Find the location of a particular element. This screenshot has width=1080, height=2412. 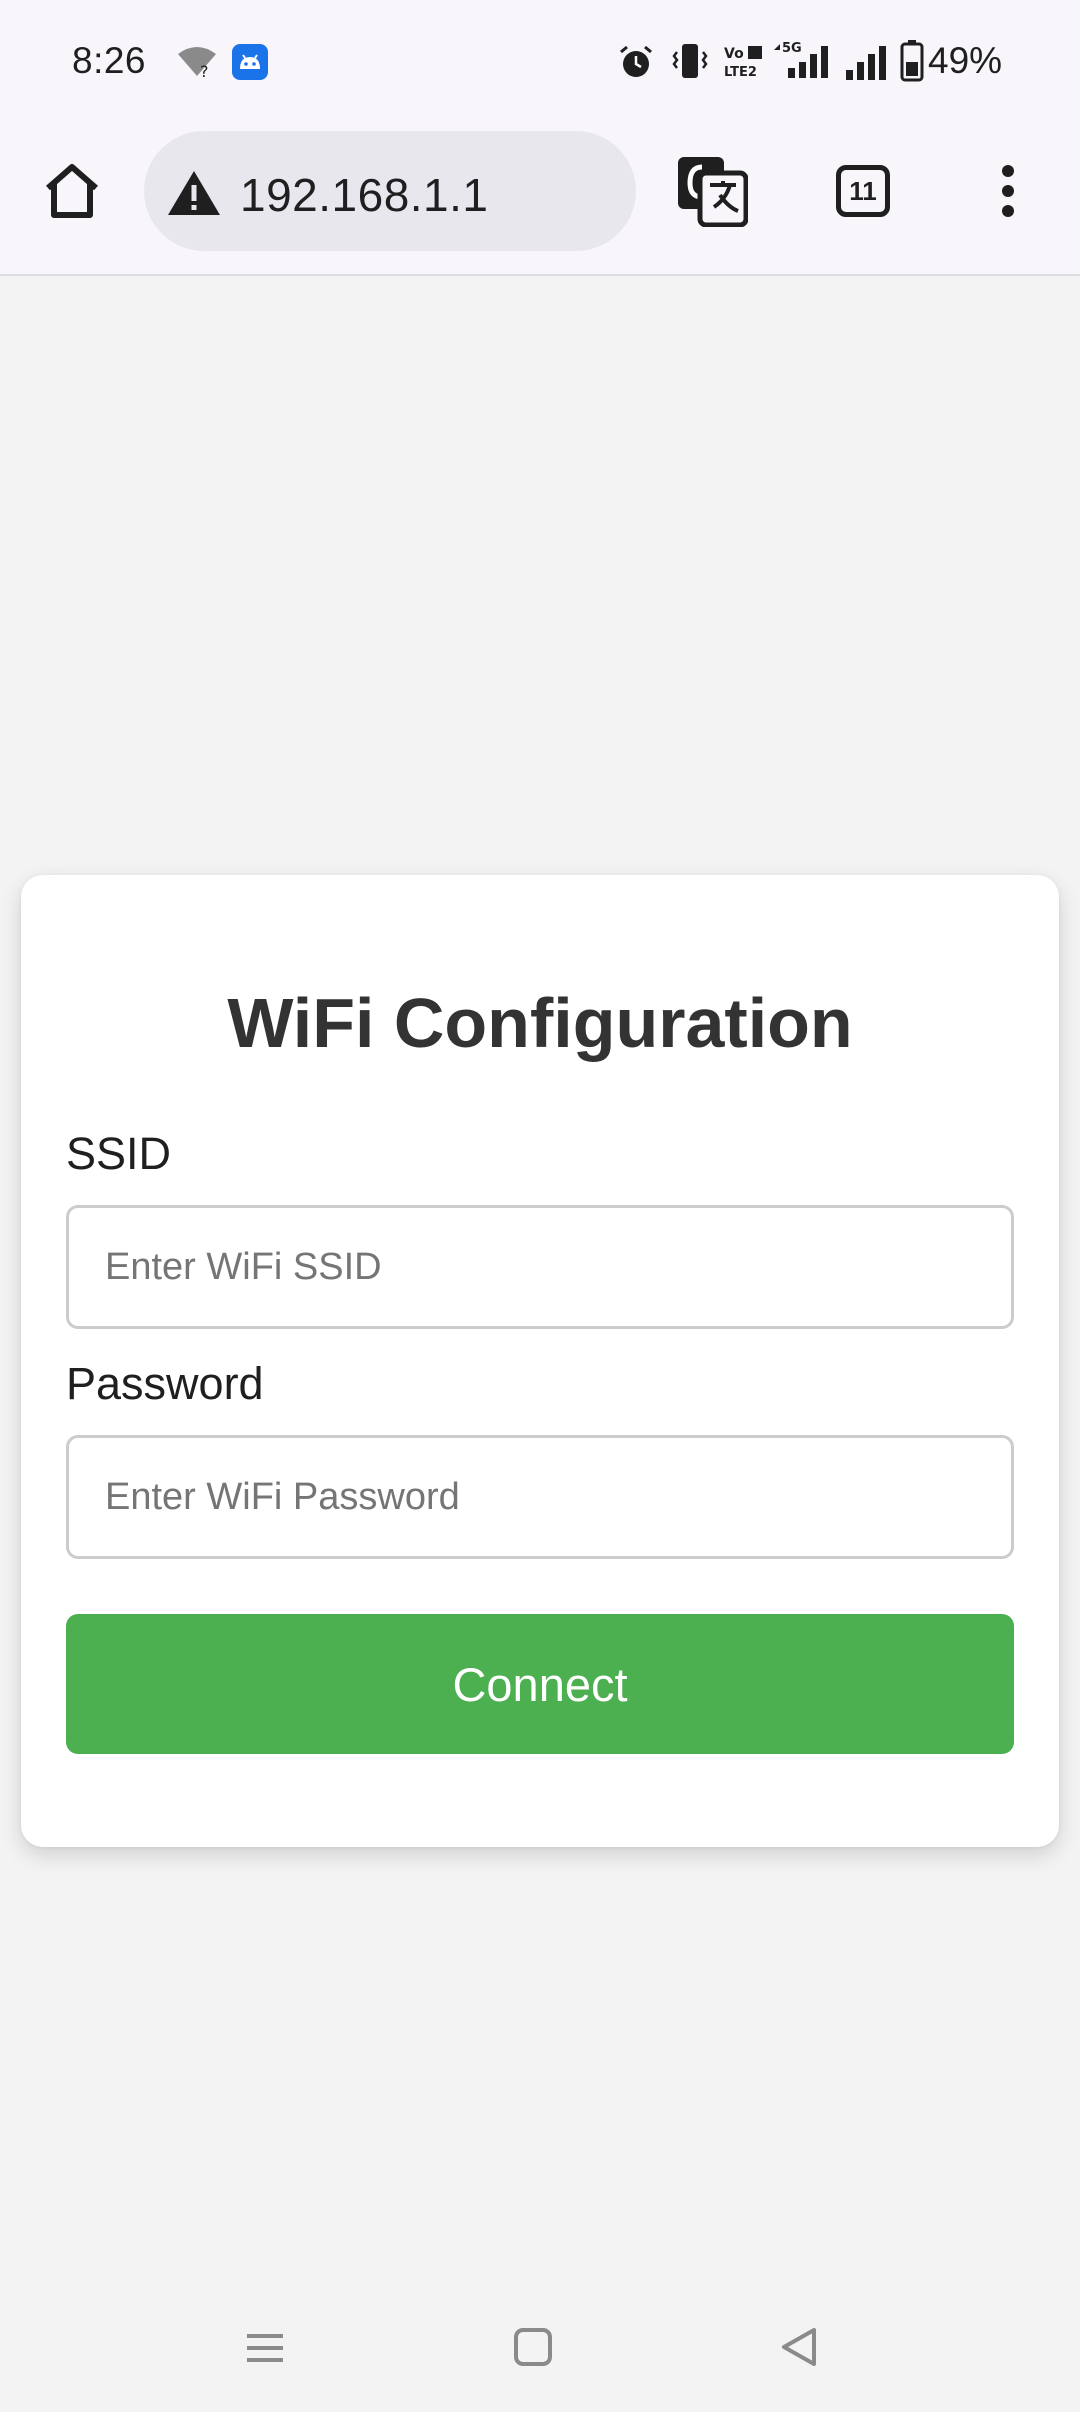

home-icon is located at coordinates (72, 191).